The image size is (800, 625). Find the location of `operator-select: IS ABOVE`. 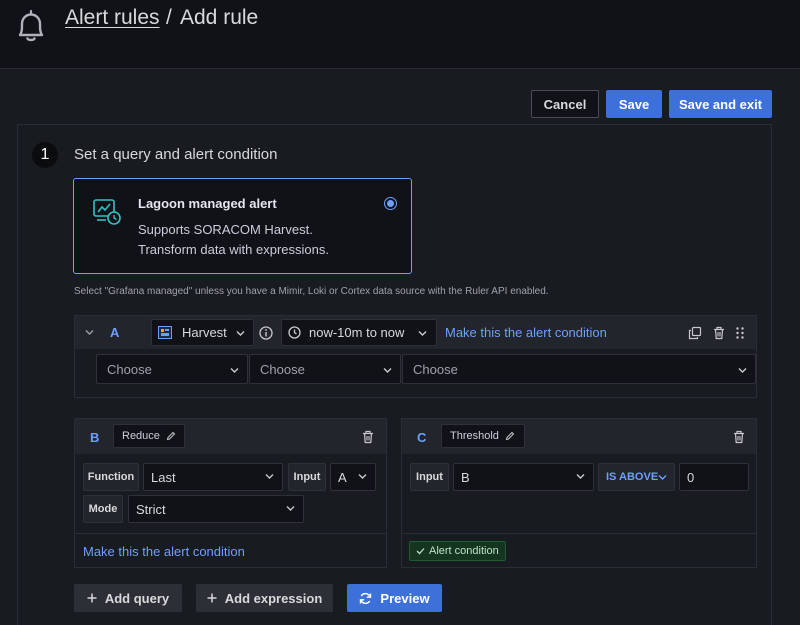

operator-select: IS ABOVE is located at coordinates (636, 477).